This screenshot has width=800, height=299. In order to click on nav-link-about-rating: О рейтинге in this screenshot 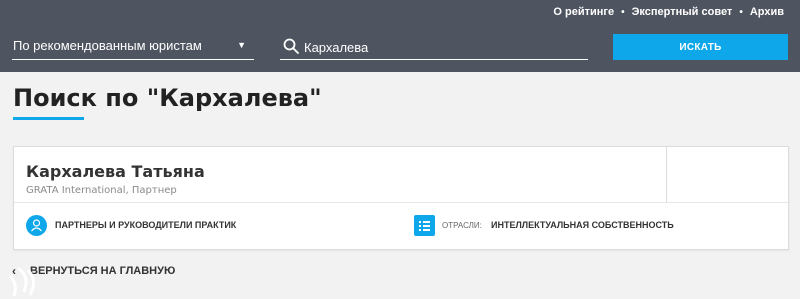, I will do `click(583, 12)`.